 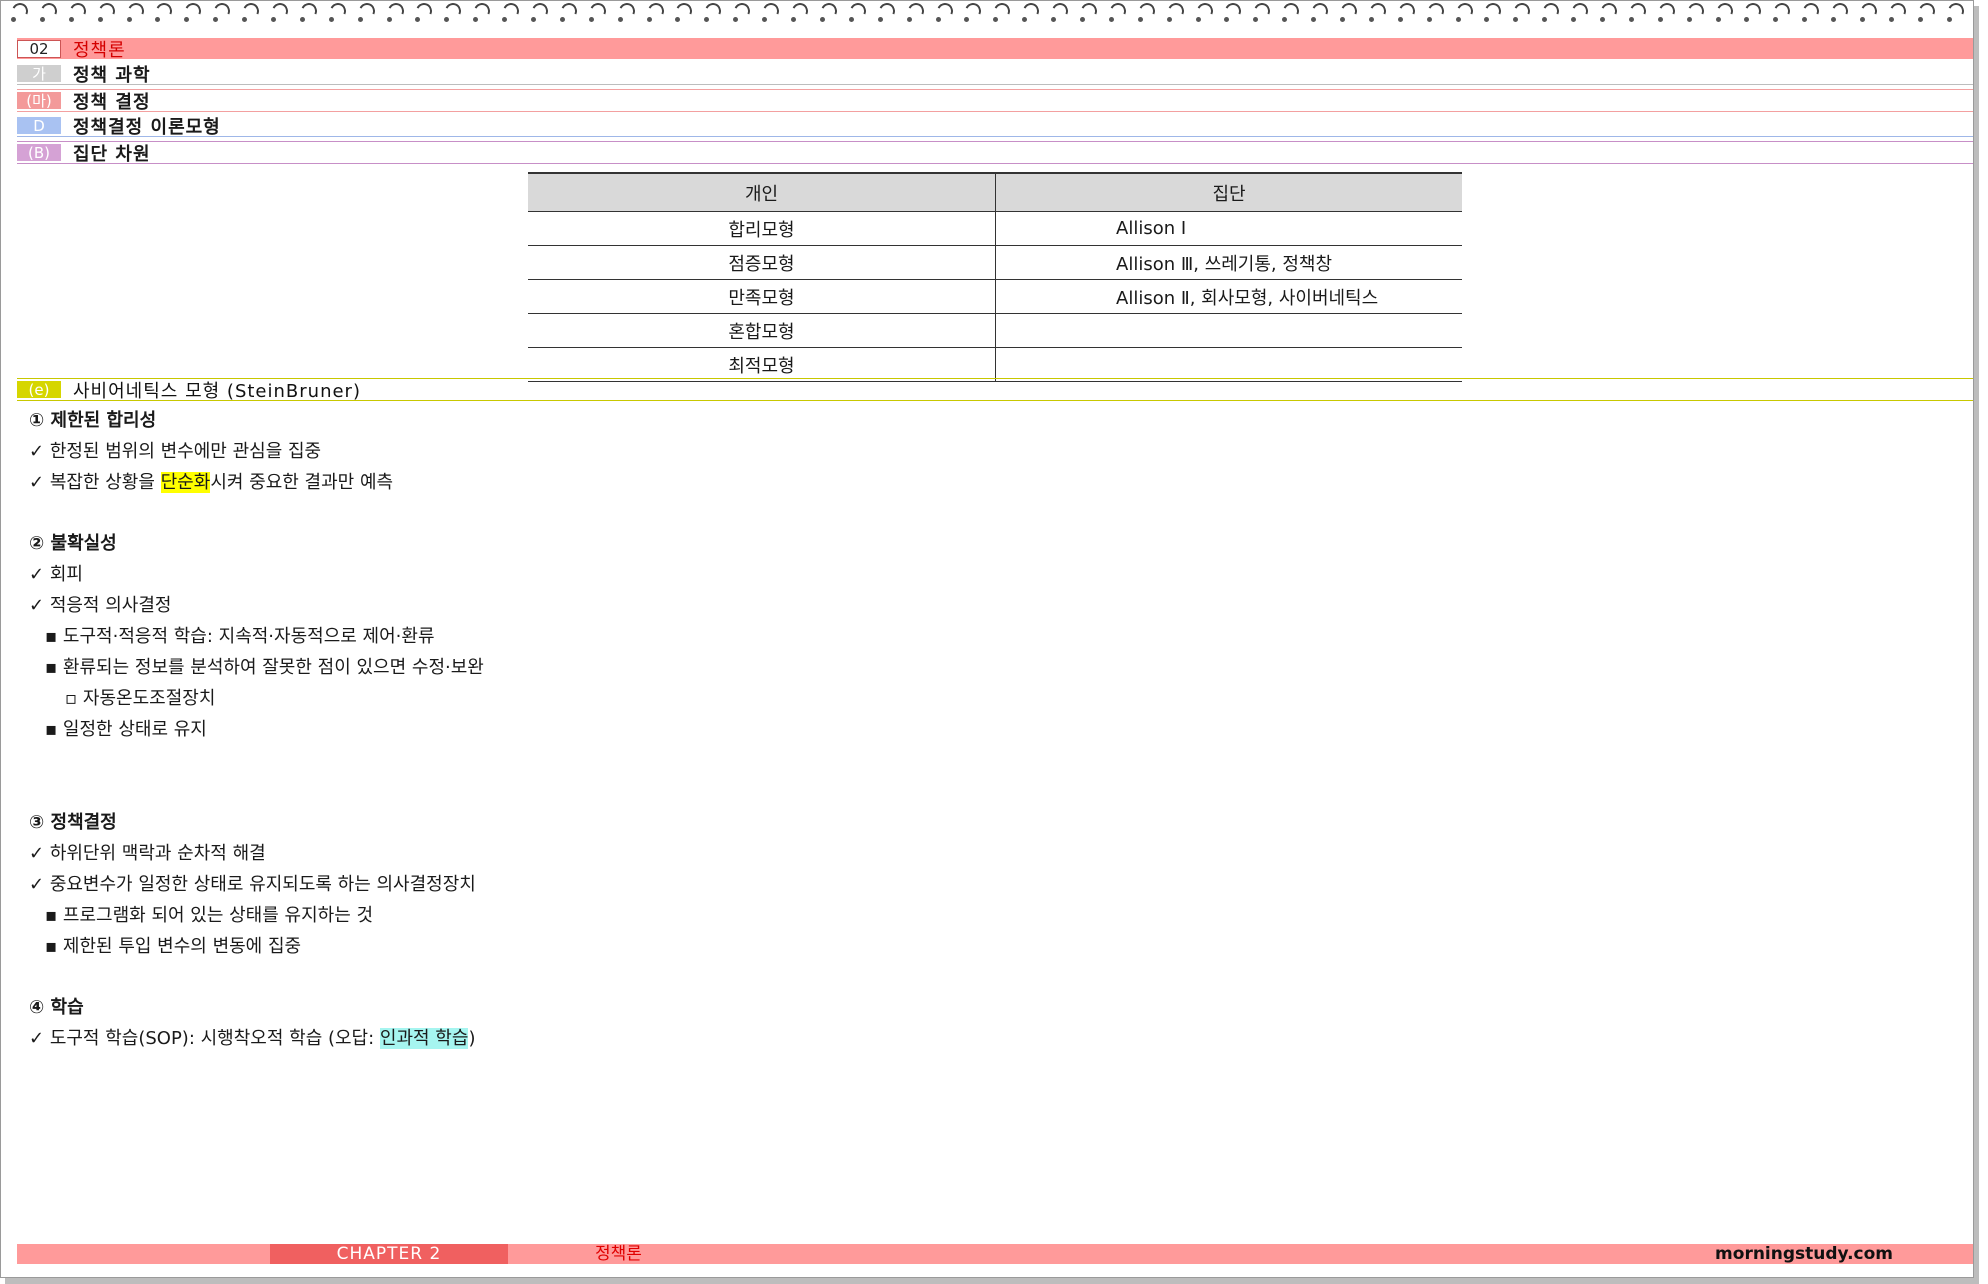 I want to click on bullet-item: 제한된 투입 변수의 변동에 집중, so click(x=256, y=946).